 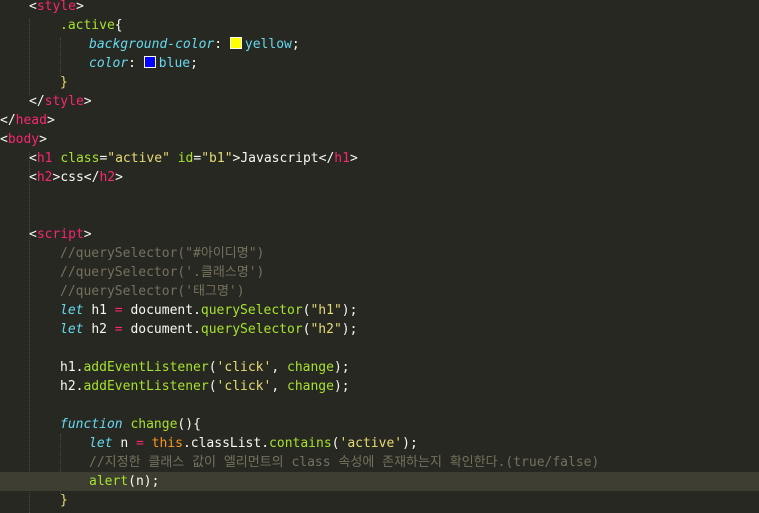 I want to click on code-line-16: //querySelector('태그명'), so click(x=379, y=291).